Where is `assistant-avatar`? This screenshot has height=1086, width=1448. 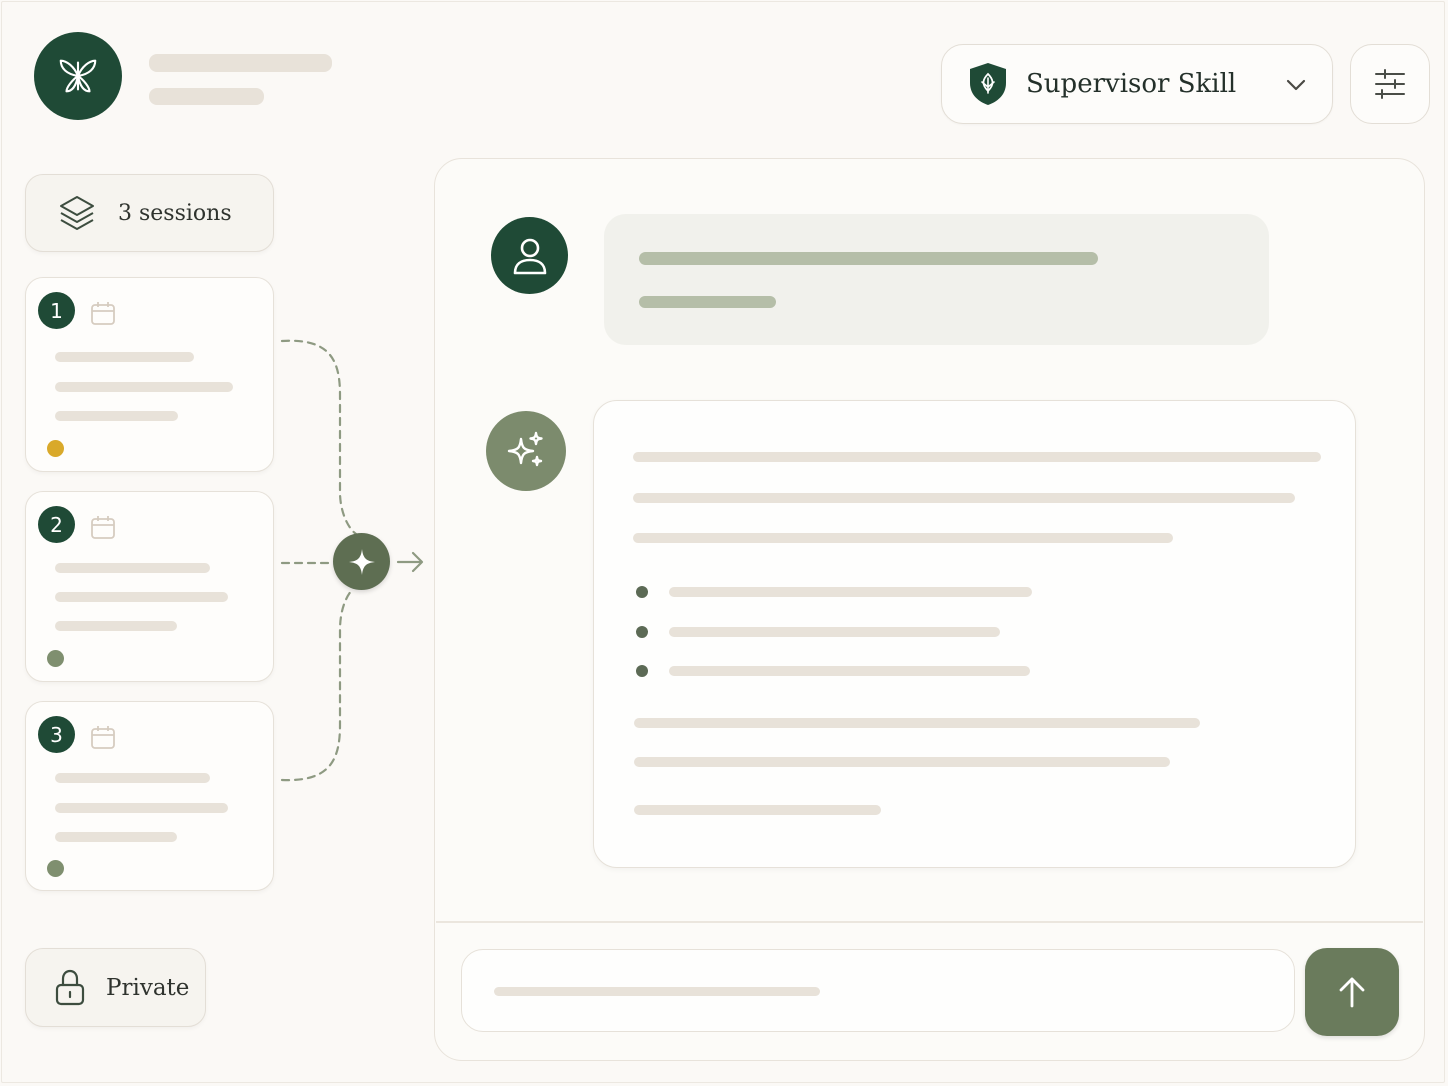 assistant-avatar is located at coordinates (526, 451).